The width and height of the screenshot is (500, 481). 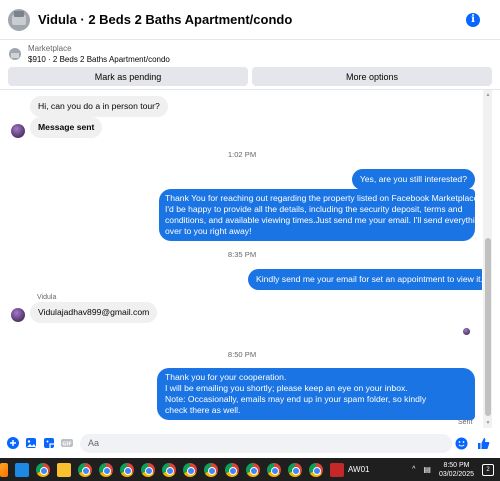 What do you see at coordinates (31, 443) in the screenshot?
I see `photo-icon` at bounding box center [31, 443].